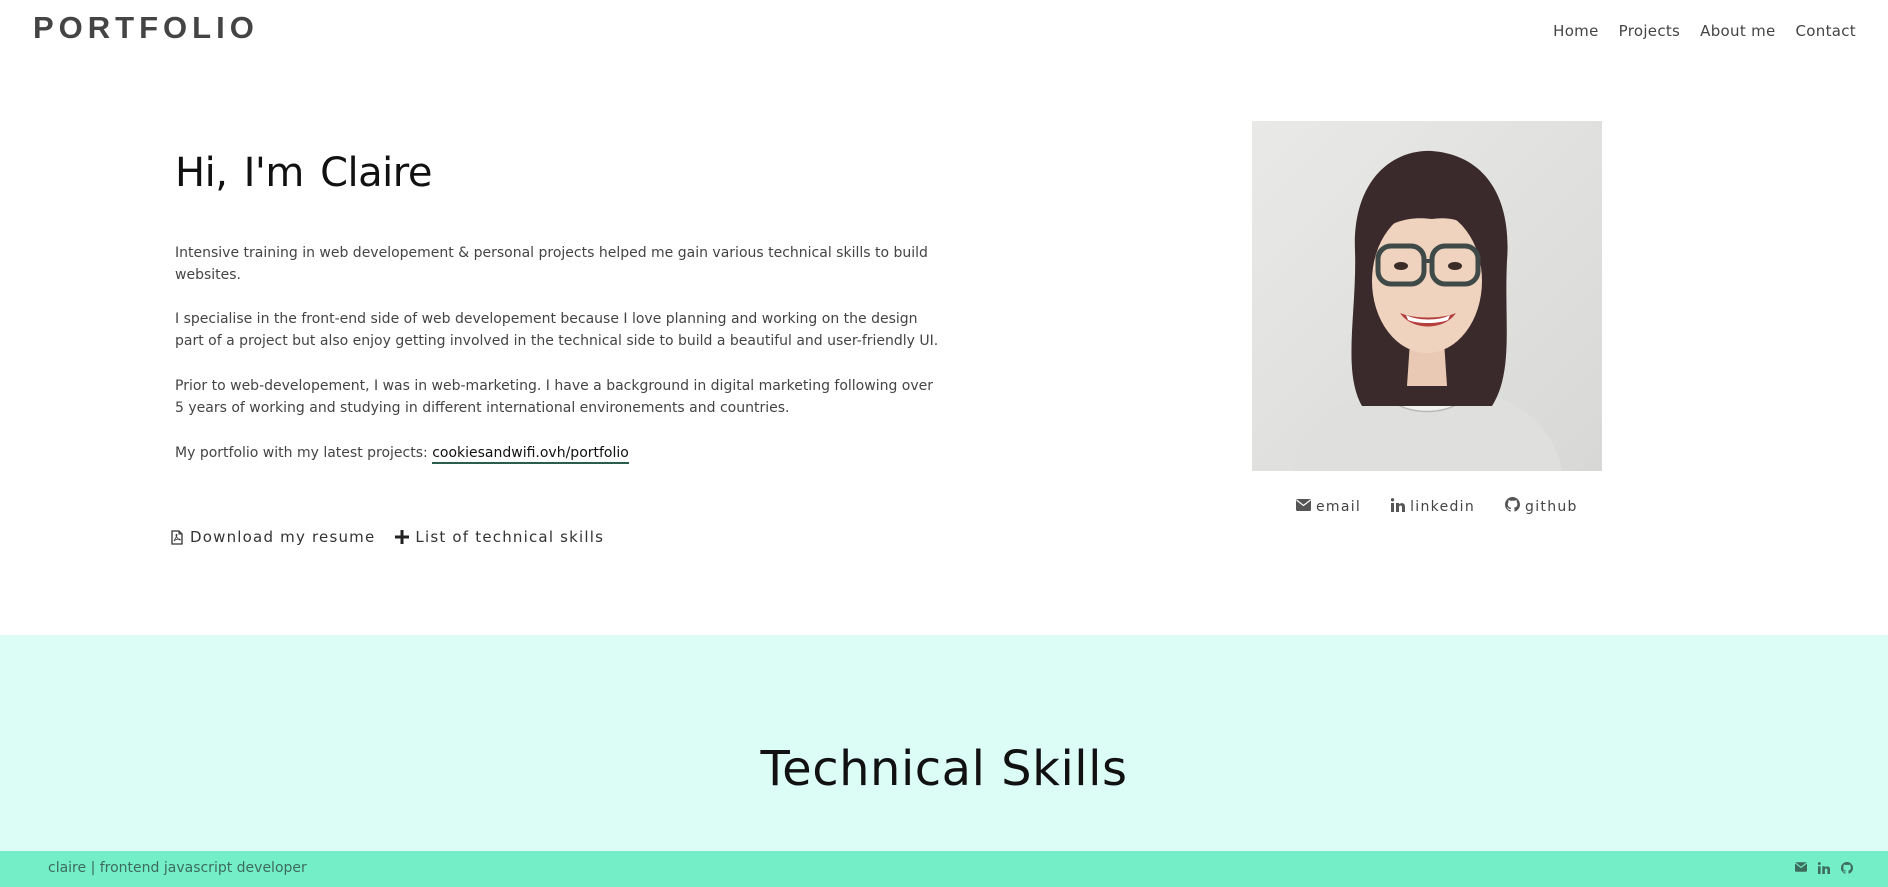 Image resolution: width=1888 pixels, height=887 pixels. I want to click on site-footer: claire | frontend javascript developer, so click(944, 869).